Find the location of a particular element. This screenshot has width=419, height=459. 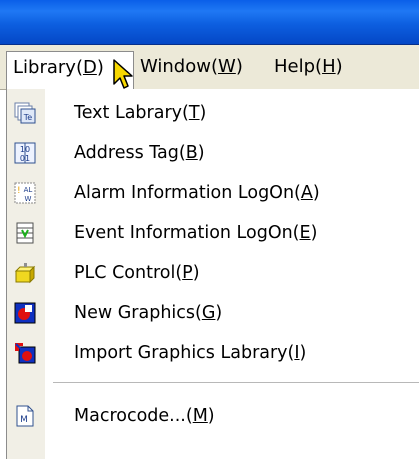

text-library-icon: Te is located at coordinates (25, 113).